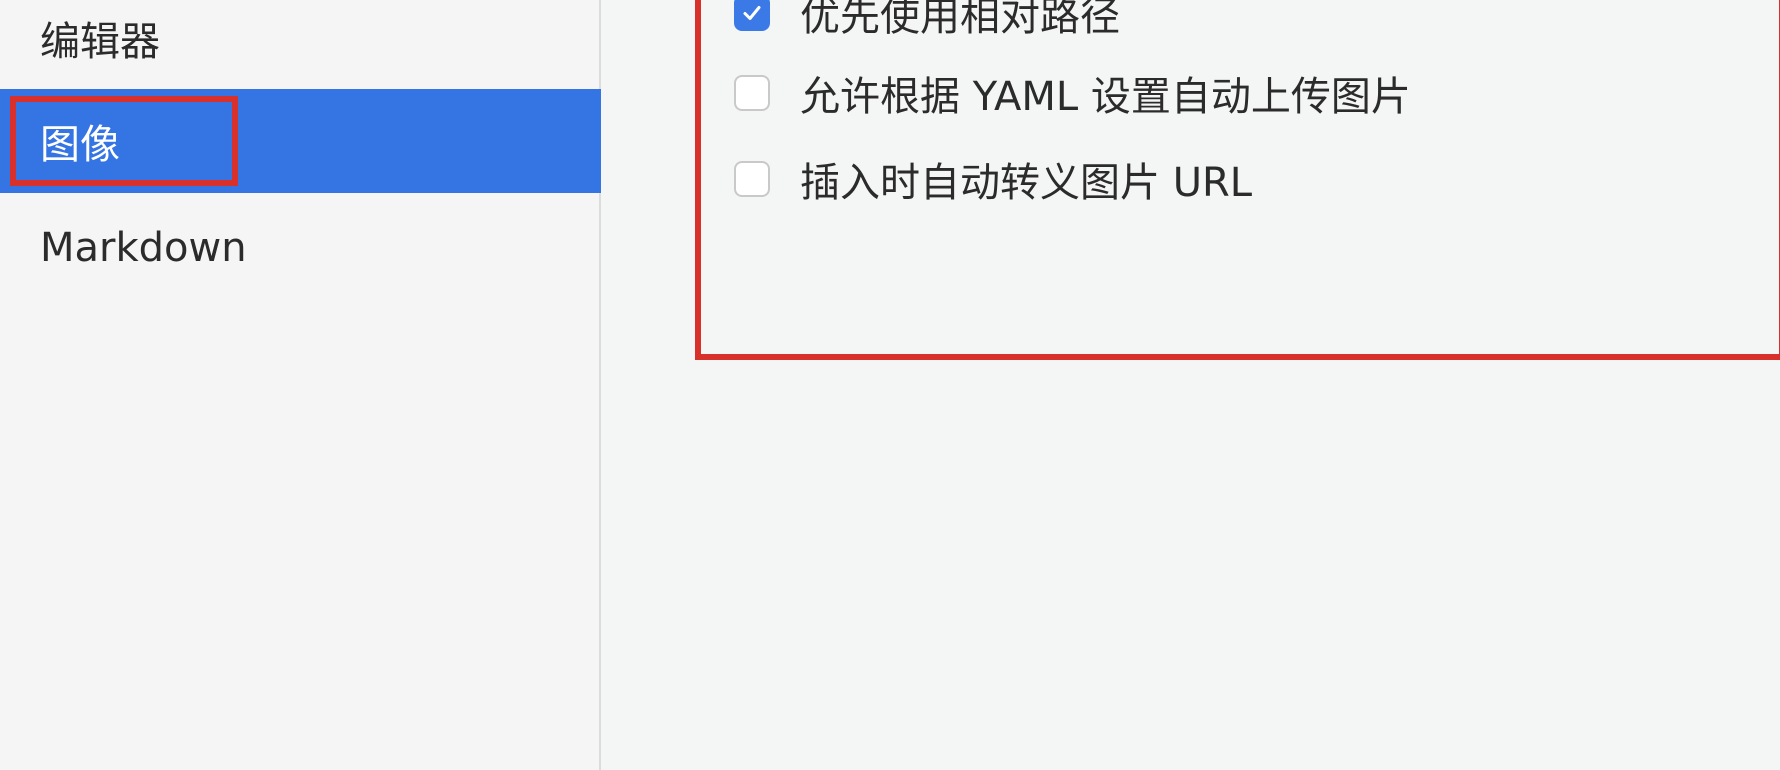  I want to click on sidebar-item-label: 编辑器, so click(100, 42).